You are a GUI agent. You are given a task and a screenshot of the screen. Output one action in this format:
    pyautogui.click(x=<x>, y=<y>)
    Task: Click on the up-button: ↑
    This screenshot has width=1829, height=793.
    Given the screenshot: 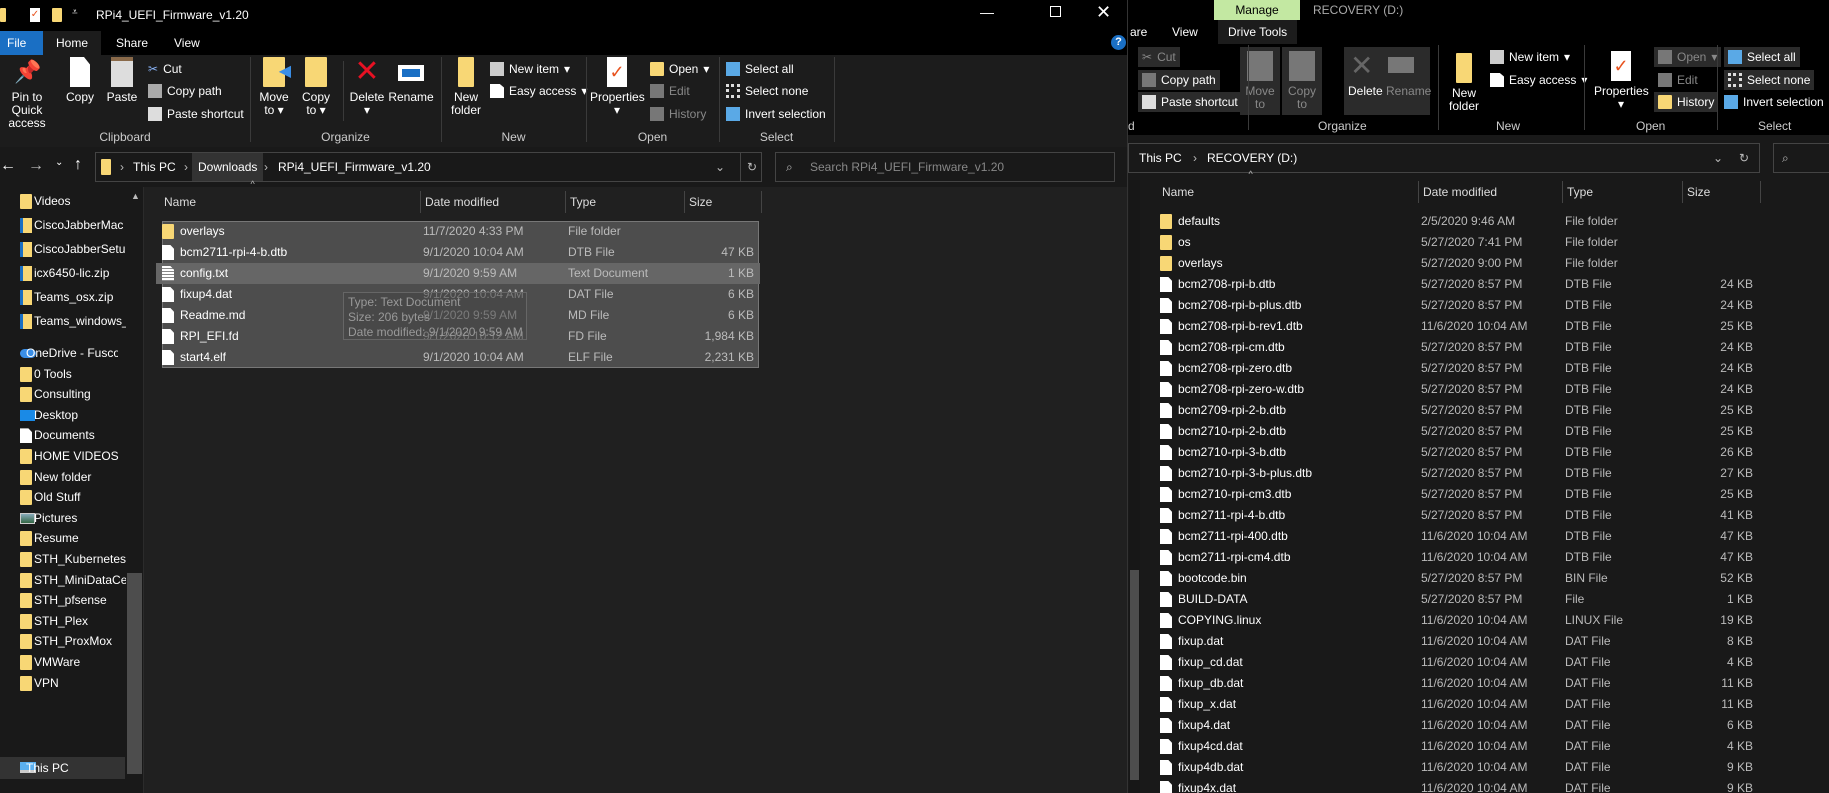 What is the action you would take?
    pyautogui.click(x=78, y=165)
    